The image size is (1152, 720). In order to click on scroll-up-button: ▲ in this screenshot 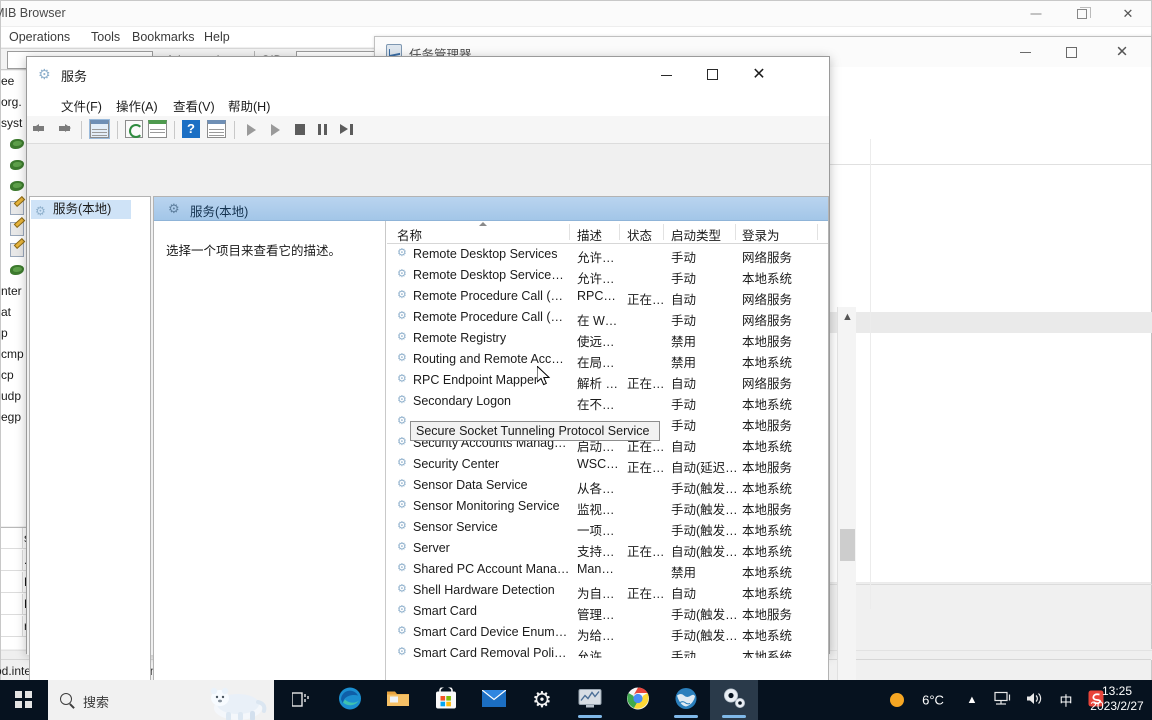, I will do `click(847, 316)`.